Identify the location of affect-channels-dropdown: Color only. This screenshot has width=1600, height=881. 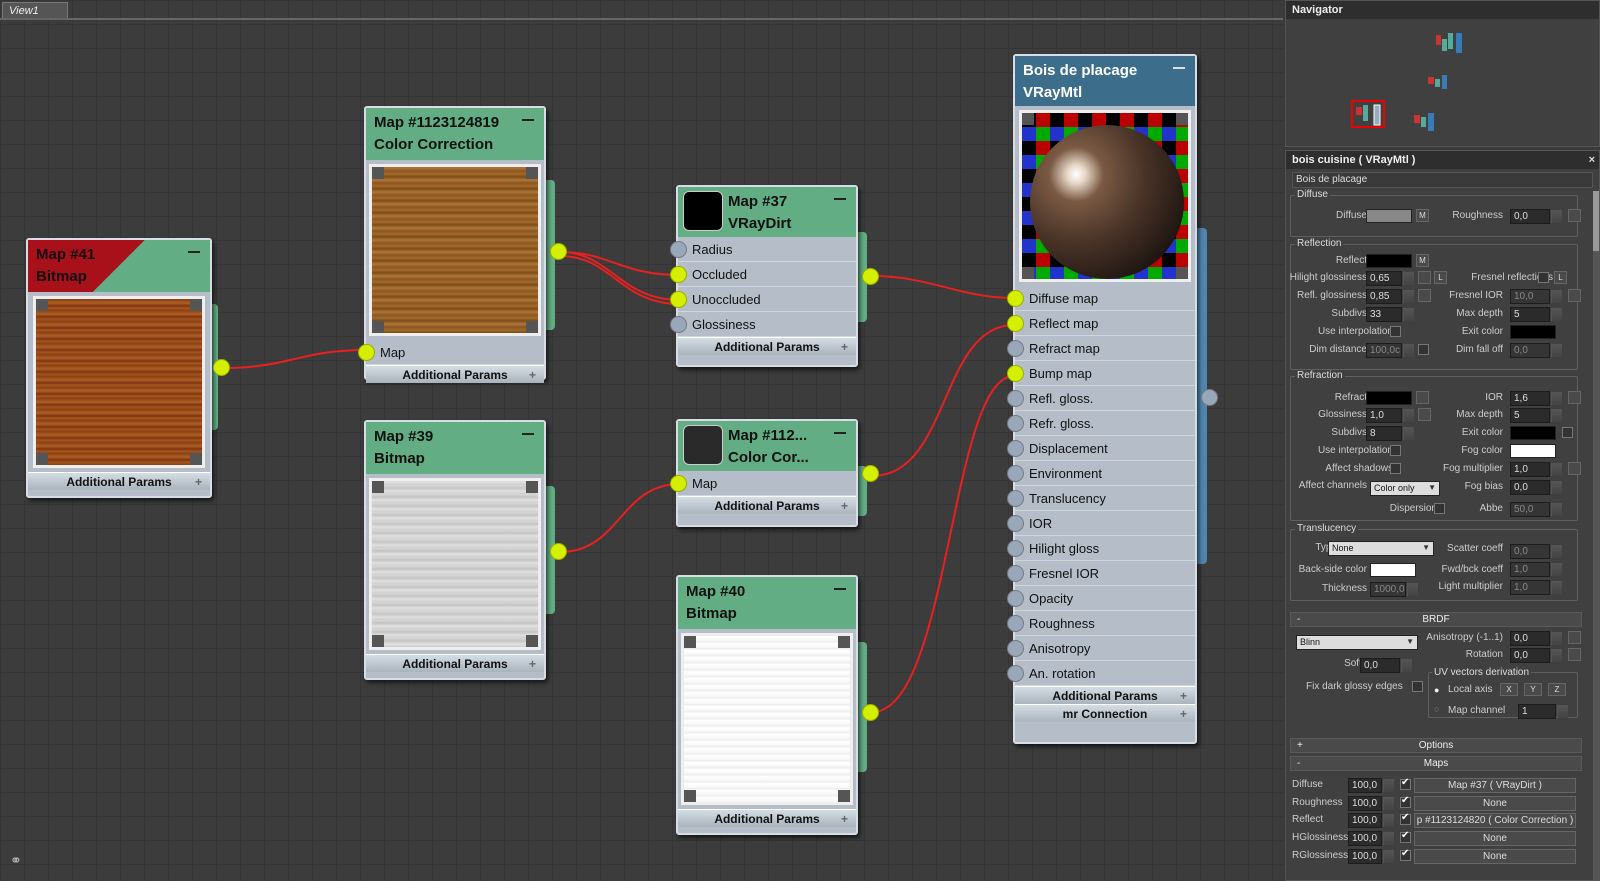
(1405, 488).